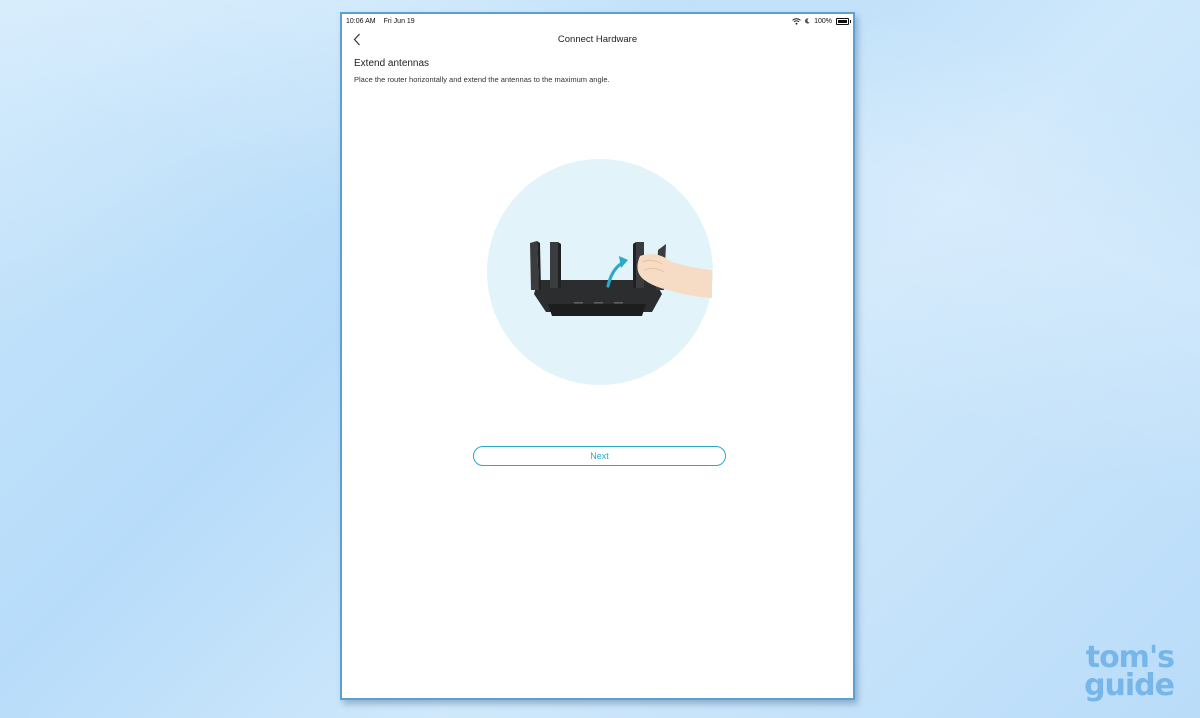 This screenshot has height=718, width=1200. I want to click on moon-icon, so click(807, 21).